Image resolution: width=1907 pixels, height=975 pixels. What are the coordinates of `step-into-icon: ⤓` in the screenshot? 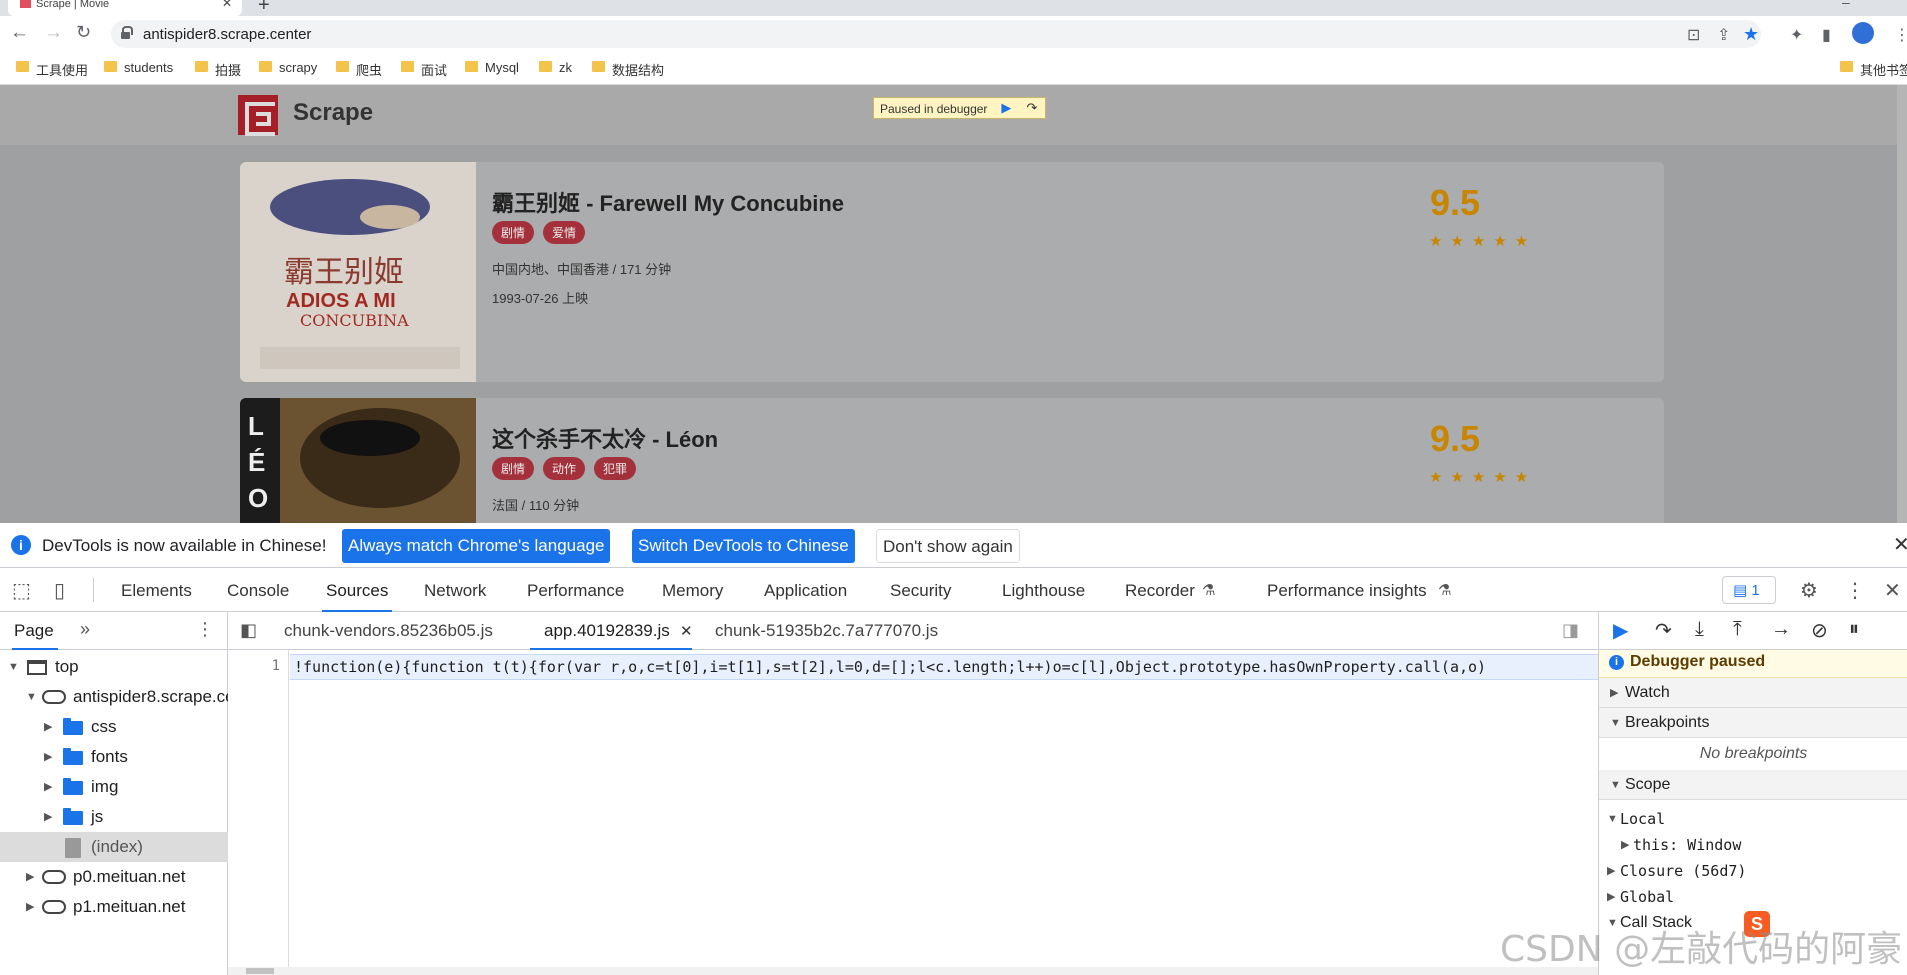 It's located at (1699, 629).